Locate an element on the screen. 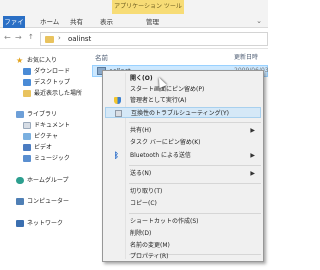 This screenshot has width=320, height=270. menu-item-create-shortcut: ショートカットの作成(S) is located at coordinates (183, 221).